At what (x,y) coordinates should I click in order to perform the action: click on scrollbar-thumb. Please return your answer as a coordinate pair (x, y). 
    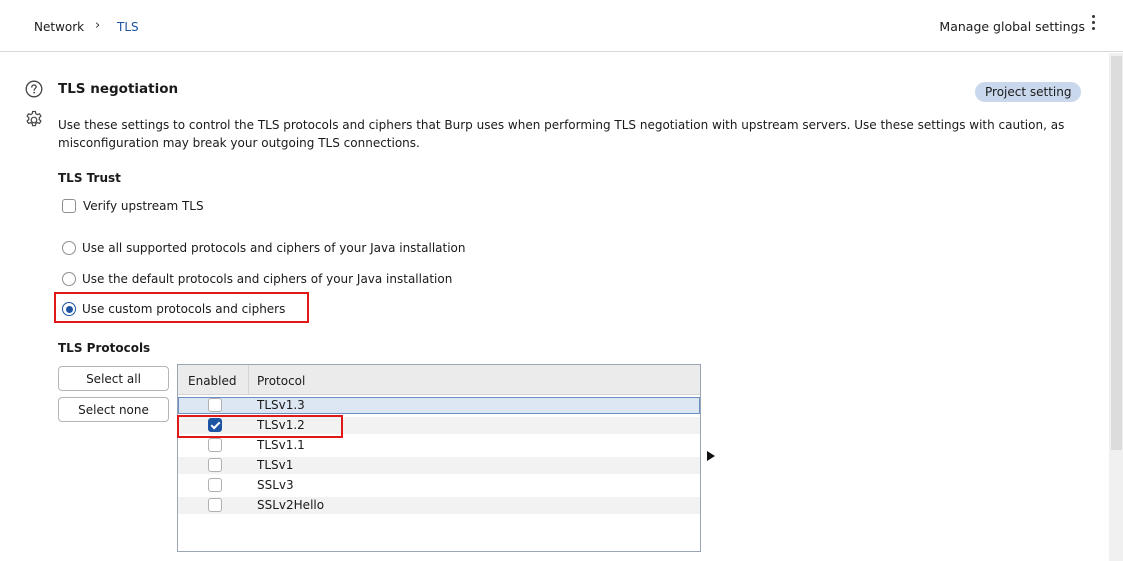
    Looking at the image, I should click on (1116, 253).